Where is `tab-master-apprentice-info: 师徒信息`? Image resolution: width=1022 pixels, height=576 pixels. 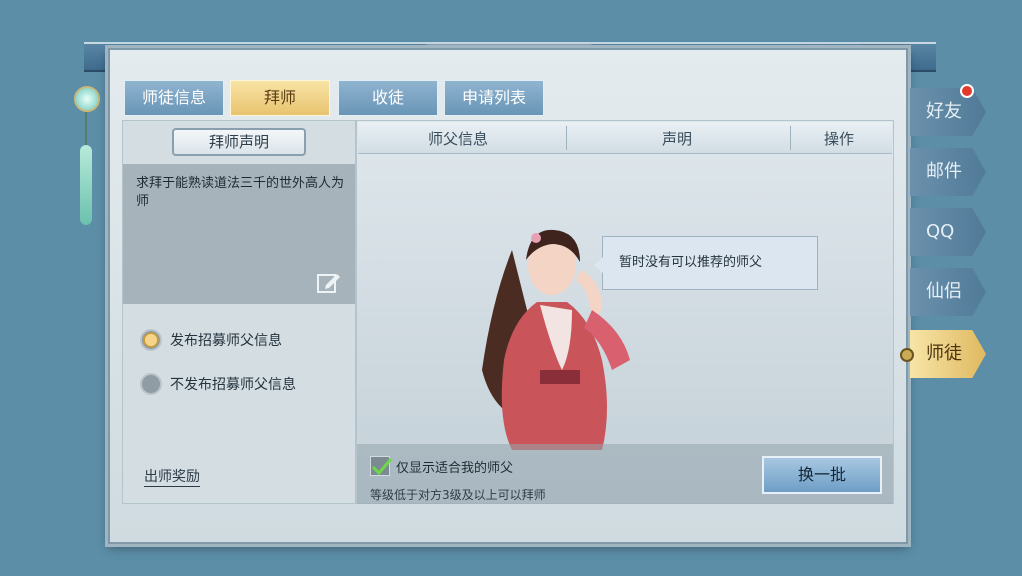 tab-master-apprentice-info: 师徒信息 is located at coordinates (174, 98).